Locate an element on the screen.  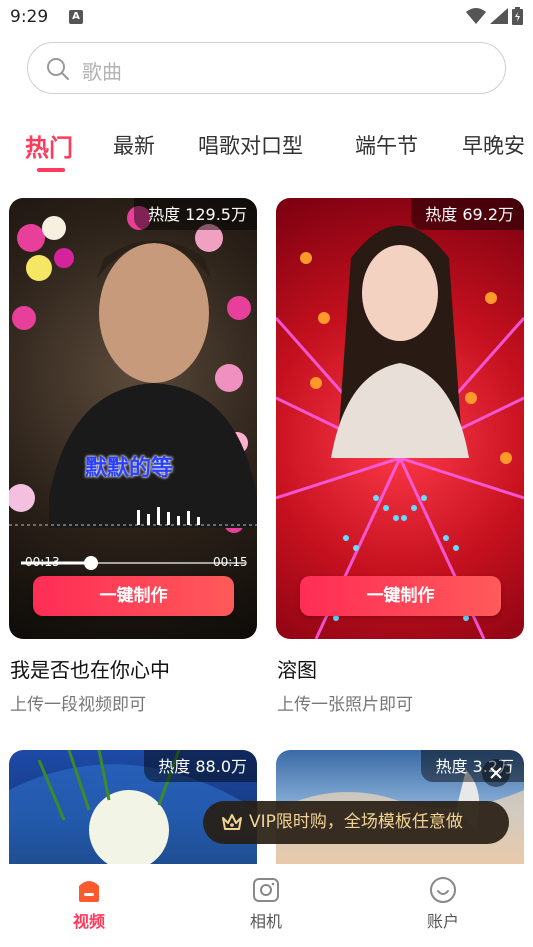
nav-account: 账户 is located at coordinates (443, 905).